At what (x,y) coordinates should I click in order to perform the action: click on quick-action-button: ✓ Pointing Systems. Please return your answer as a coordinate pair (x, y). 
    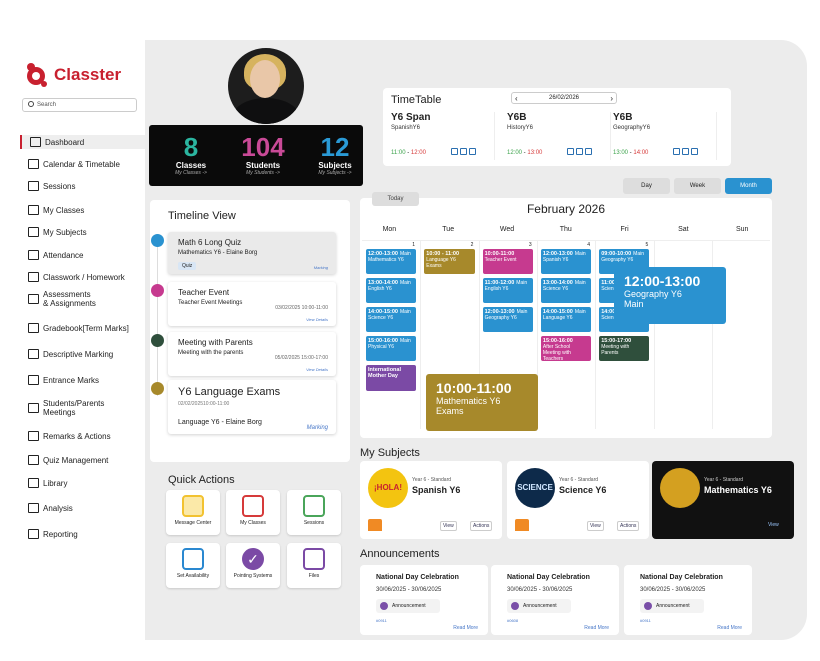
    Looking at the image, I should click on (253, 565).